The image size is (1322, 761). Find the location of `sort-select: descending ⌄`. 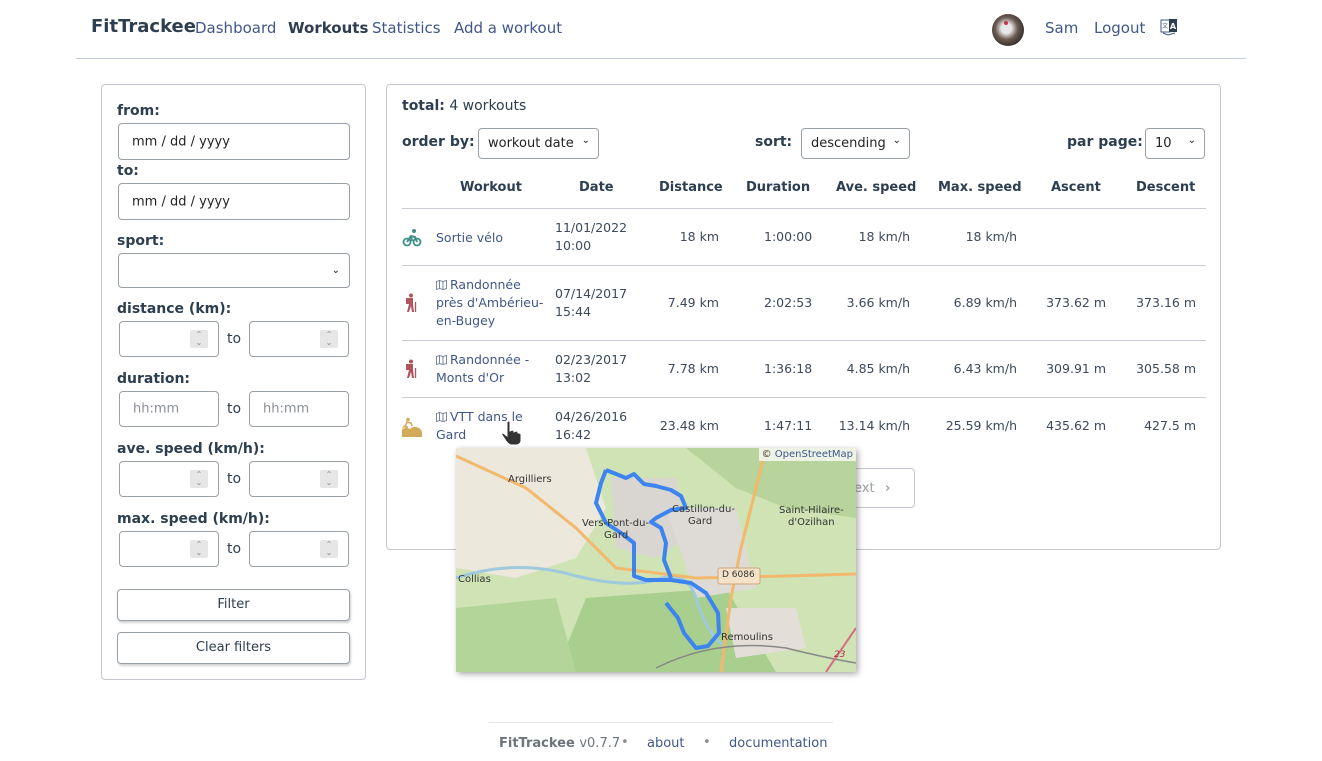

sort-select: descending ⌄ is located at coordinates (855, 143).